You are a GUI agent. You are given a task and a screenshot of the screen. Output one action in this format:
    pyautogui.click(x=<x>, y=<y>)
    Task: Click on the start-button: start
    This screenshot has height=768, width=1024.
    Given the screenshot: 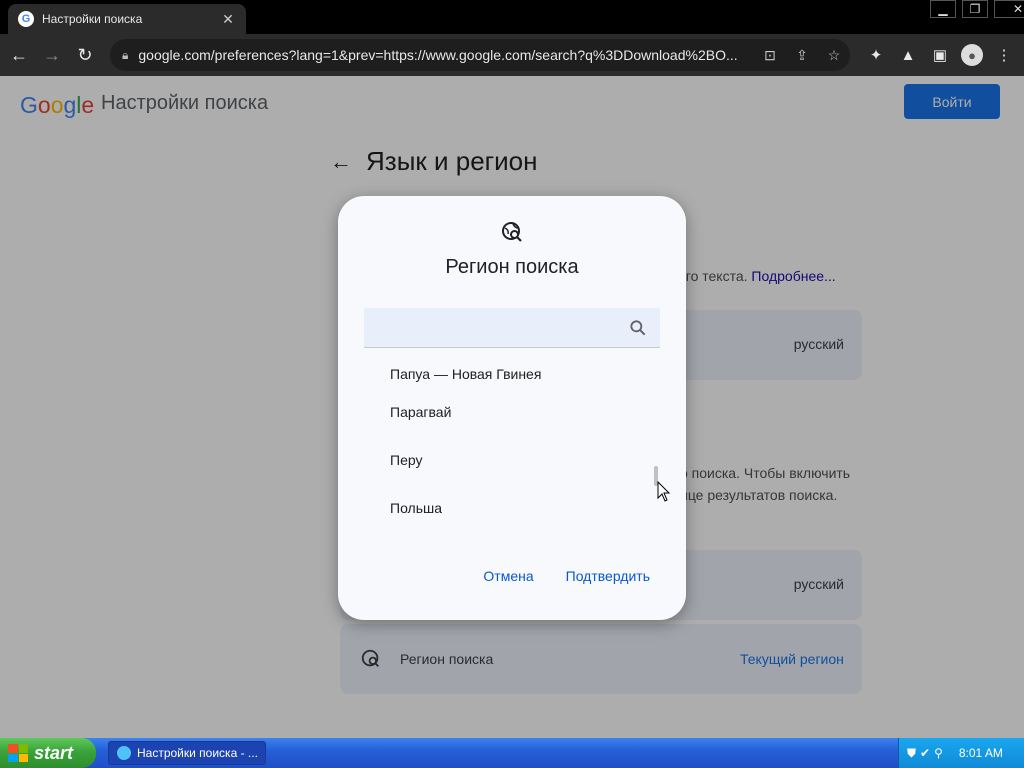 What is the action you would take?
    pyautogui.click(x=48, y=753)
    